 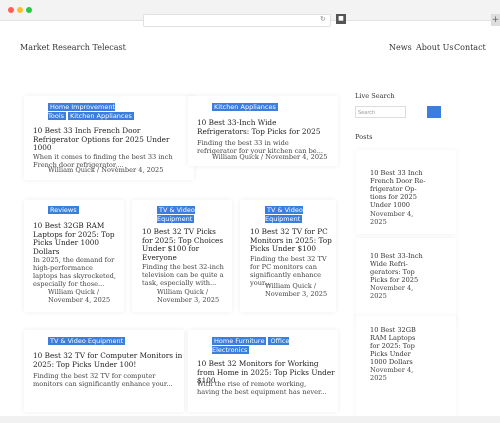 What do you see at coordinates (434, 47) in the screenshot?
I see `nav-about-us: About Us` at bounding box center [434, 47].